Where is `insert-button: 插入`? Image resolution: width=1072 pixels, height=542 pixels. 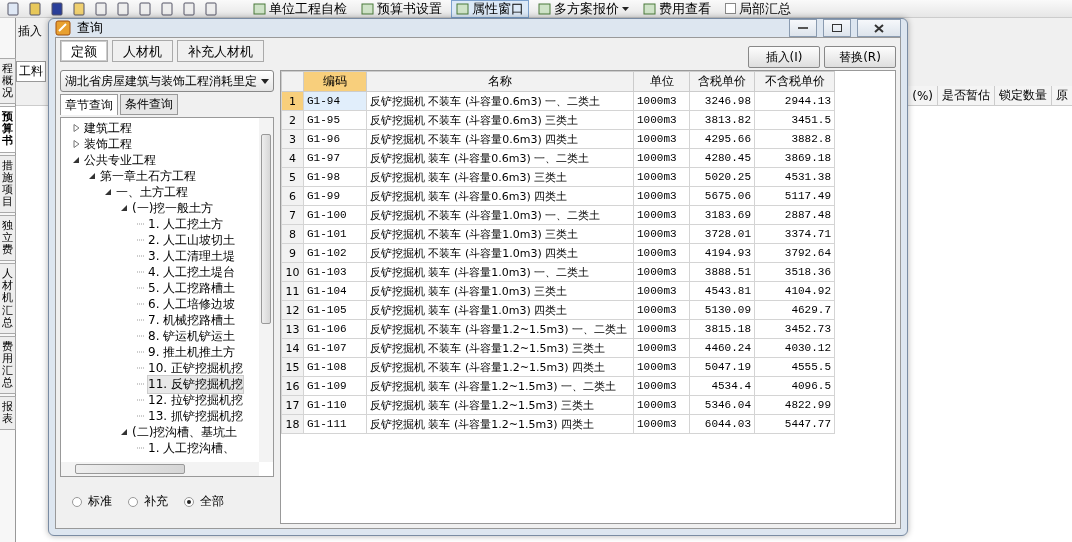
insert-button: 插入 is located at coordinates (30, 31).